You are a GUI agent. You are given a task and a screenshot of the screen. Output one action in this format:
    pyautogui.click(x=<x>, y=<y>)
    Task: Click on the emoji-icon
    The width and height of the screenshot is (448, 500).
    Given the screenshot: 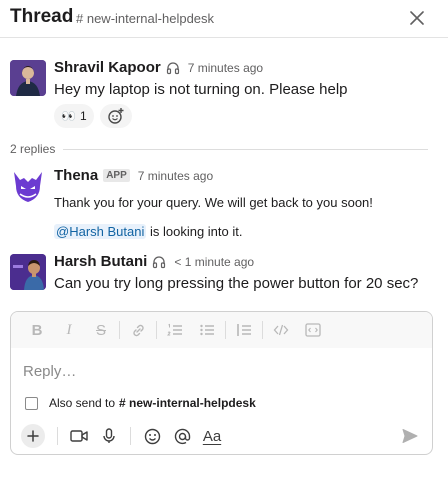 What is the action you would take?
    pyautogui.click(x=152, y=436)
    